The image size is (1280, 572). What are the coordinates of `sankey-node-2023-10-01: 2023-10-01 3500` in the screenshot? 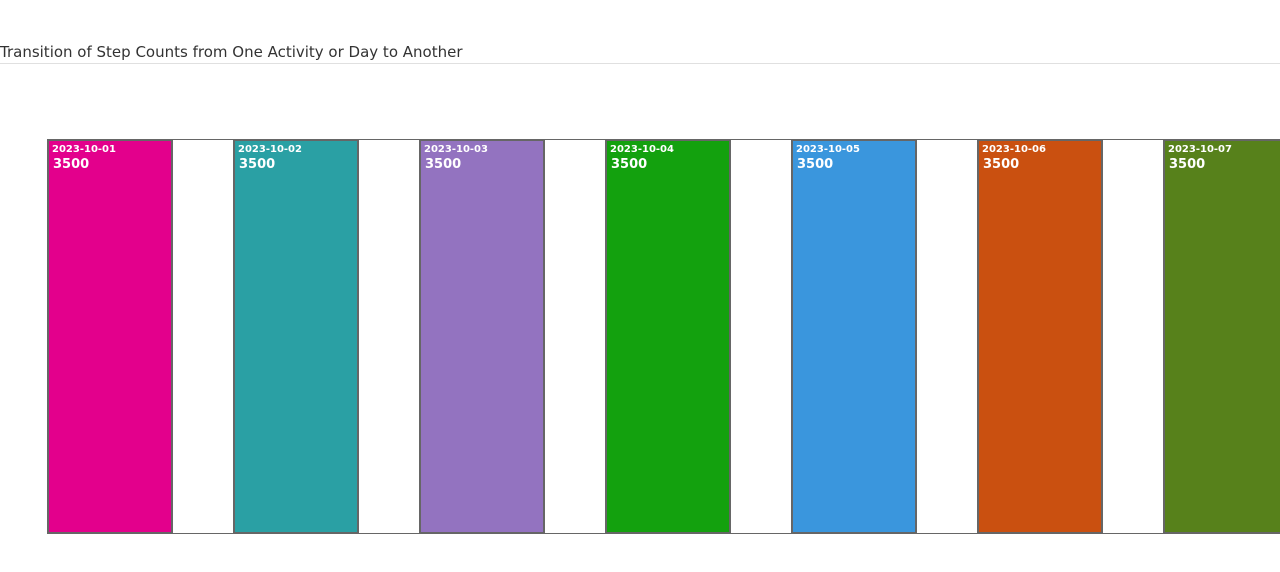 It's located at (110, 336).